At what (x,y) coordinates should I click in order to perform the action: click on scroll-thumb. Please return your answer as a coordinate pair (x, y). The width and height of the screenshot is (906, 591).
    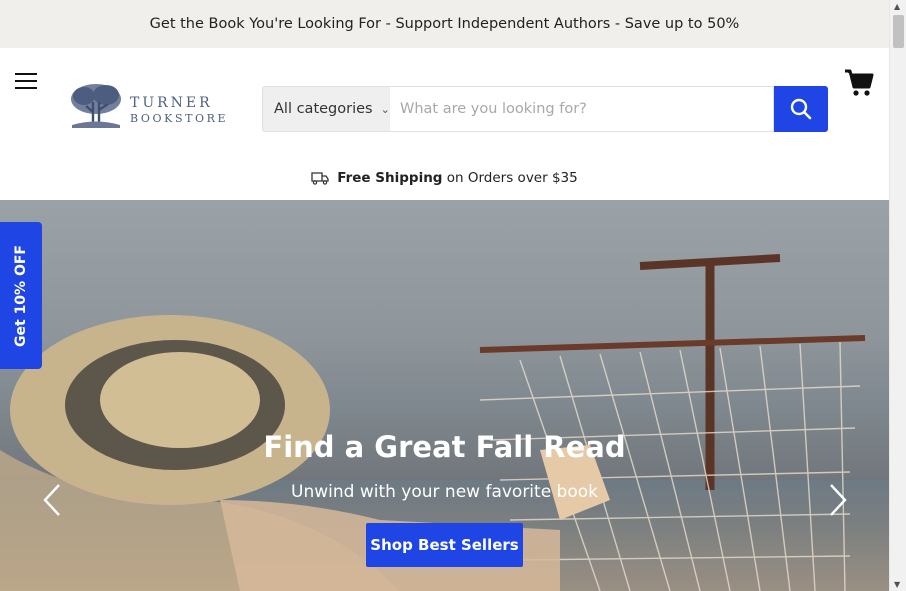
    Looking at the image, I should click on (898, 31).